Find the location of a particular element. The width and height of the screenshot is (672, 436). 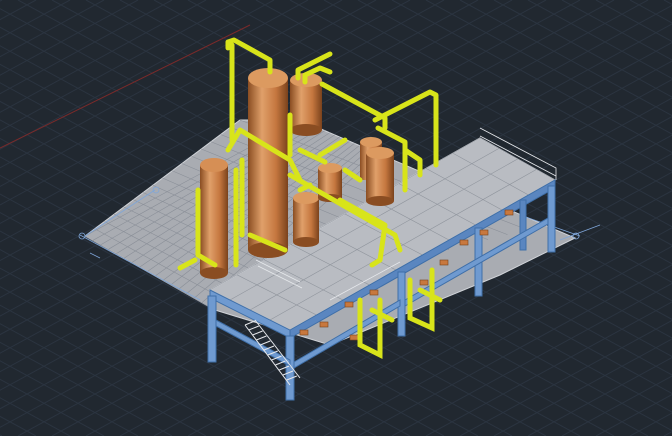

ucs-axis-line is located at coordinates (125, 86).